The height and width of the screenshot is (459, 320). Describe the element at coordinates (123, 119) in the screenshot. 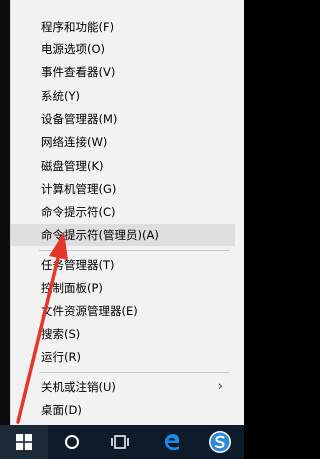

I see `menu-item-device-manager: 设备管理器(M)` at that location.